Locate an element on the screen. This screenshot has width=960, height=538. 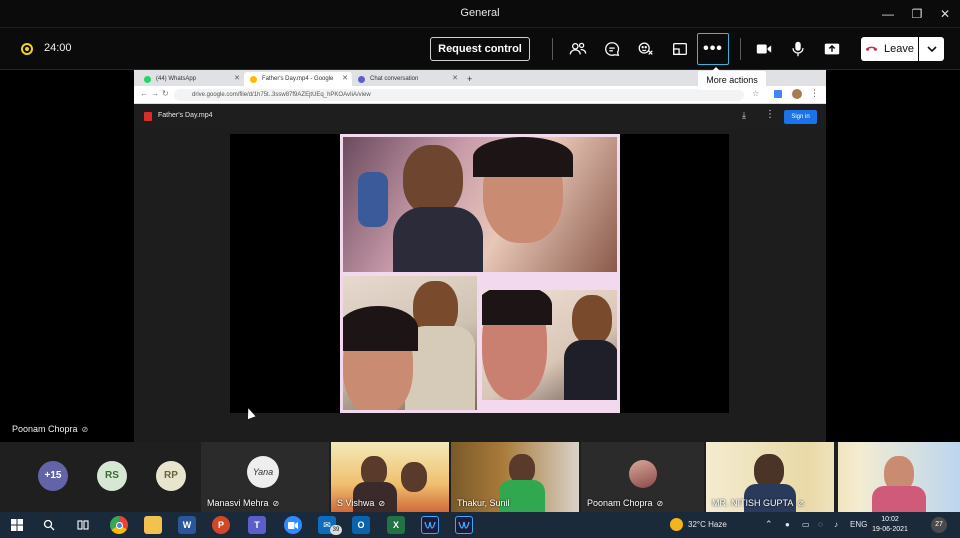
network-icon: ▭ is located at coordinates (806, 524).